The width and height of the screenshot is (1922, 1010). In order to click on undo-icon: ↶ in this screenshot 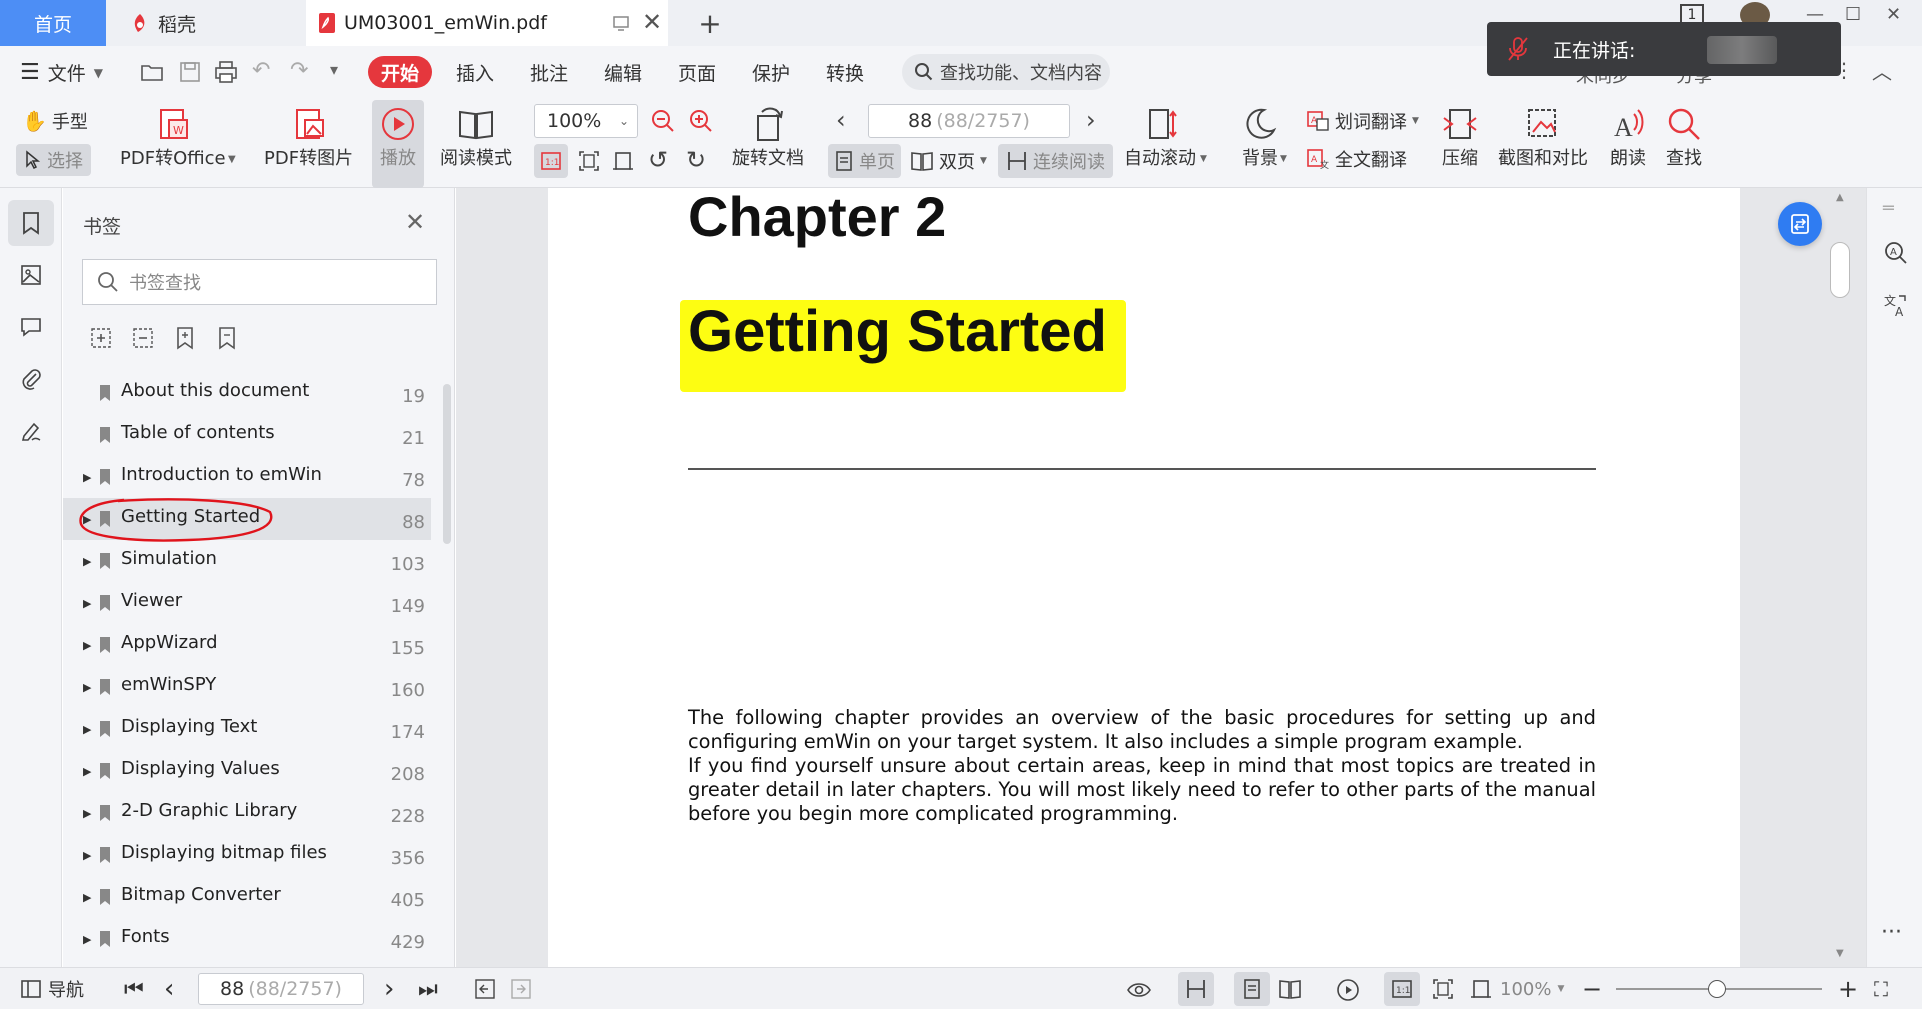, I will do `click(261, 70)`.